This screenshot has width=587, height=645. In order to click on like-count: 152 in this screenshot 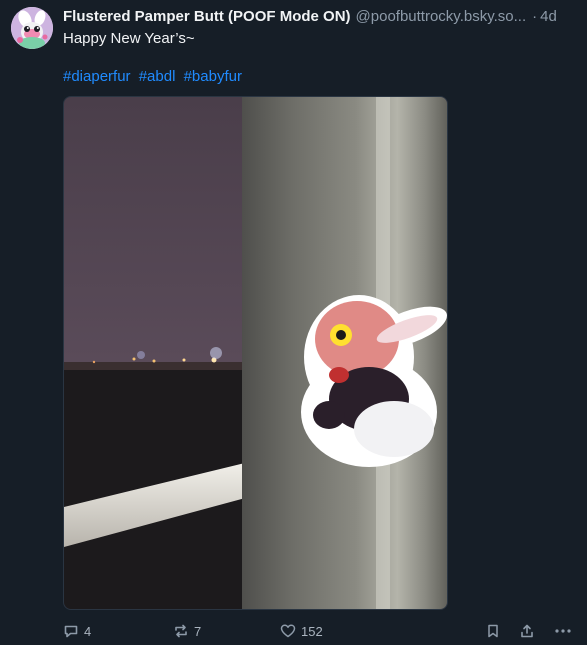, I will do `click(312, 631)`.